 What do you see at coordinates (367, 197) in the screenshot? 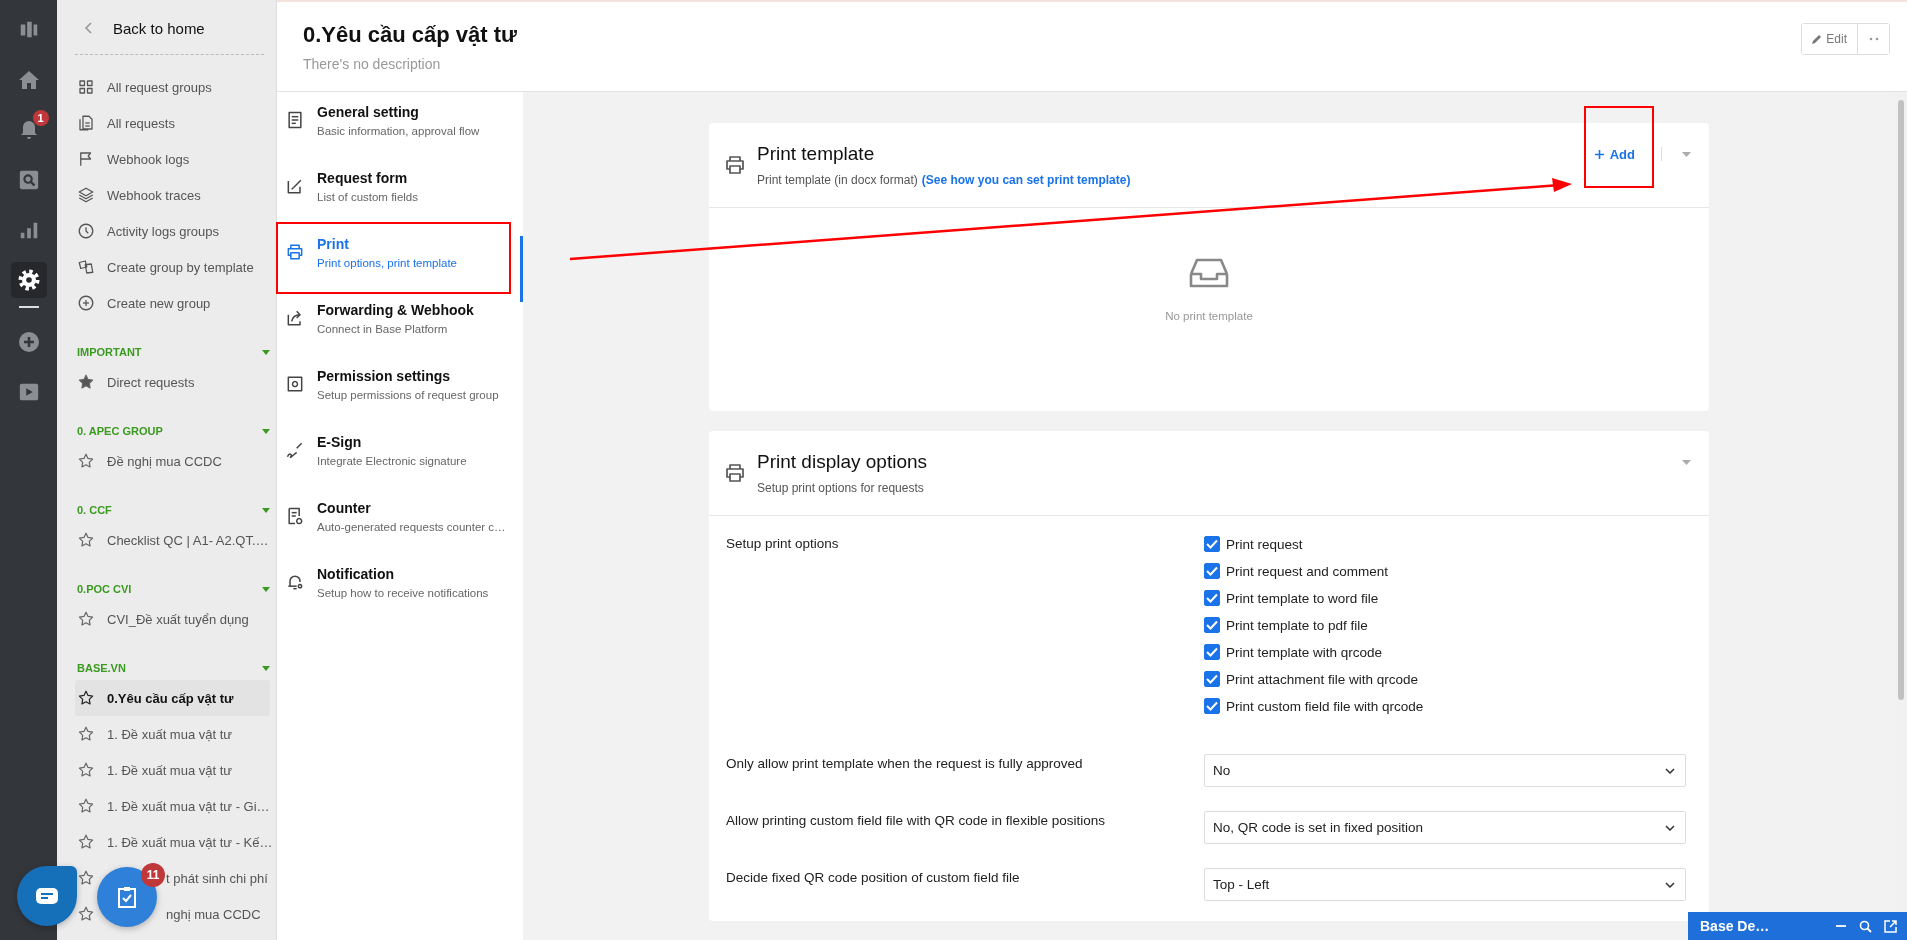
I see `nav-subtitle: List of custom fields` at bounding box center [367, 197].